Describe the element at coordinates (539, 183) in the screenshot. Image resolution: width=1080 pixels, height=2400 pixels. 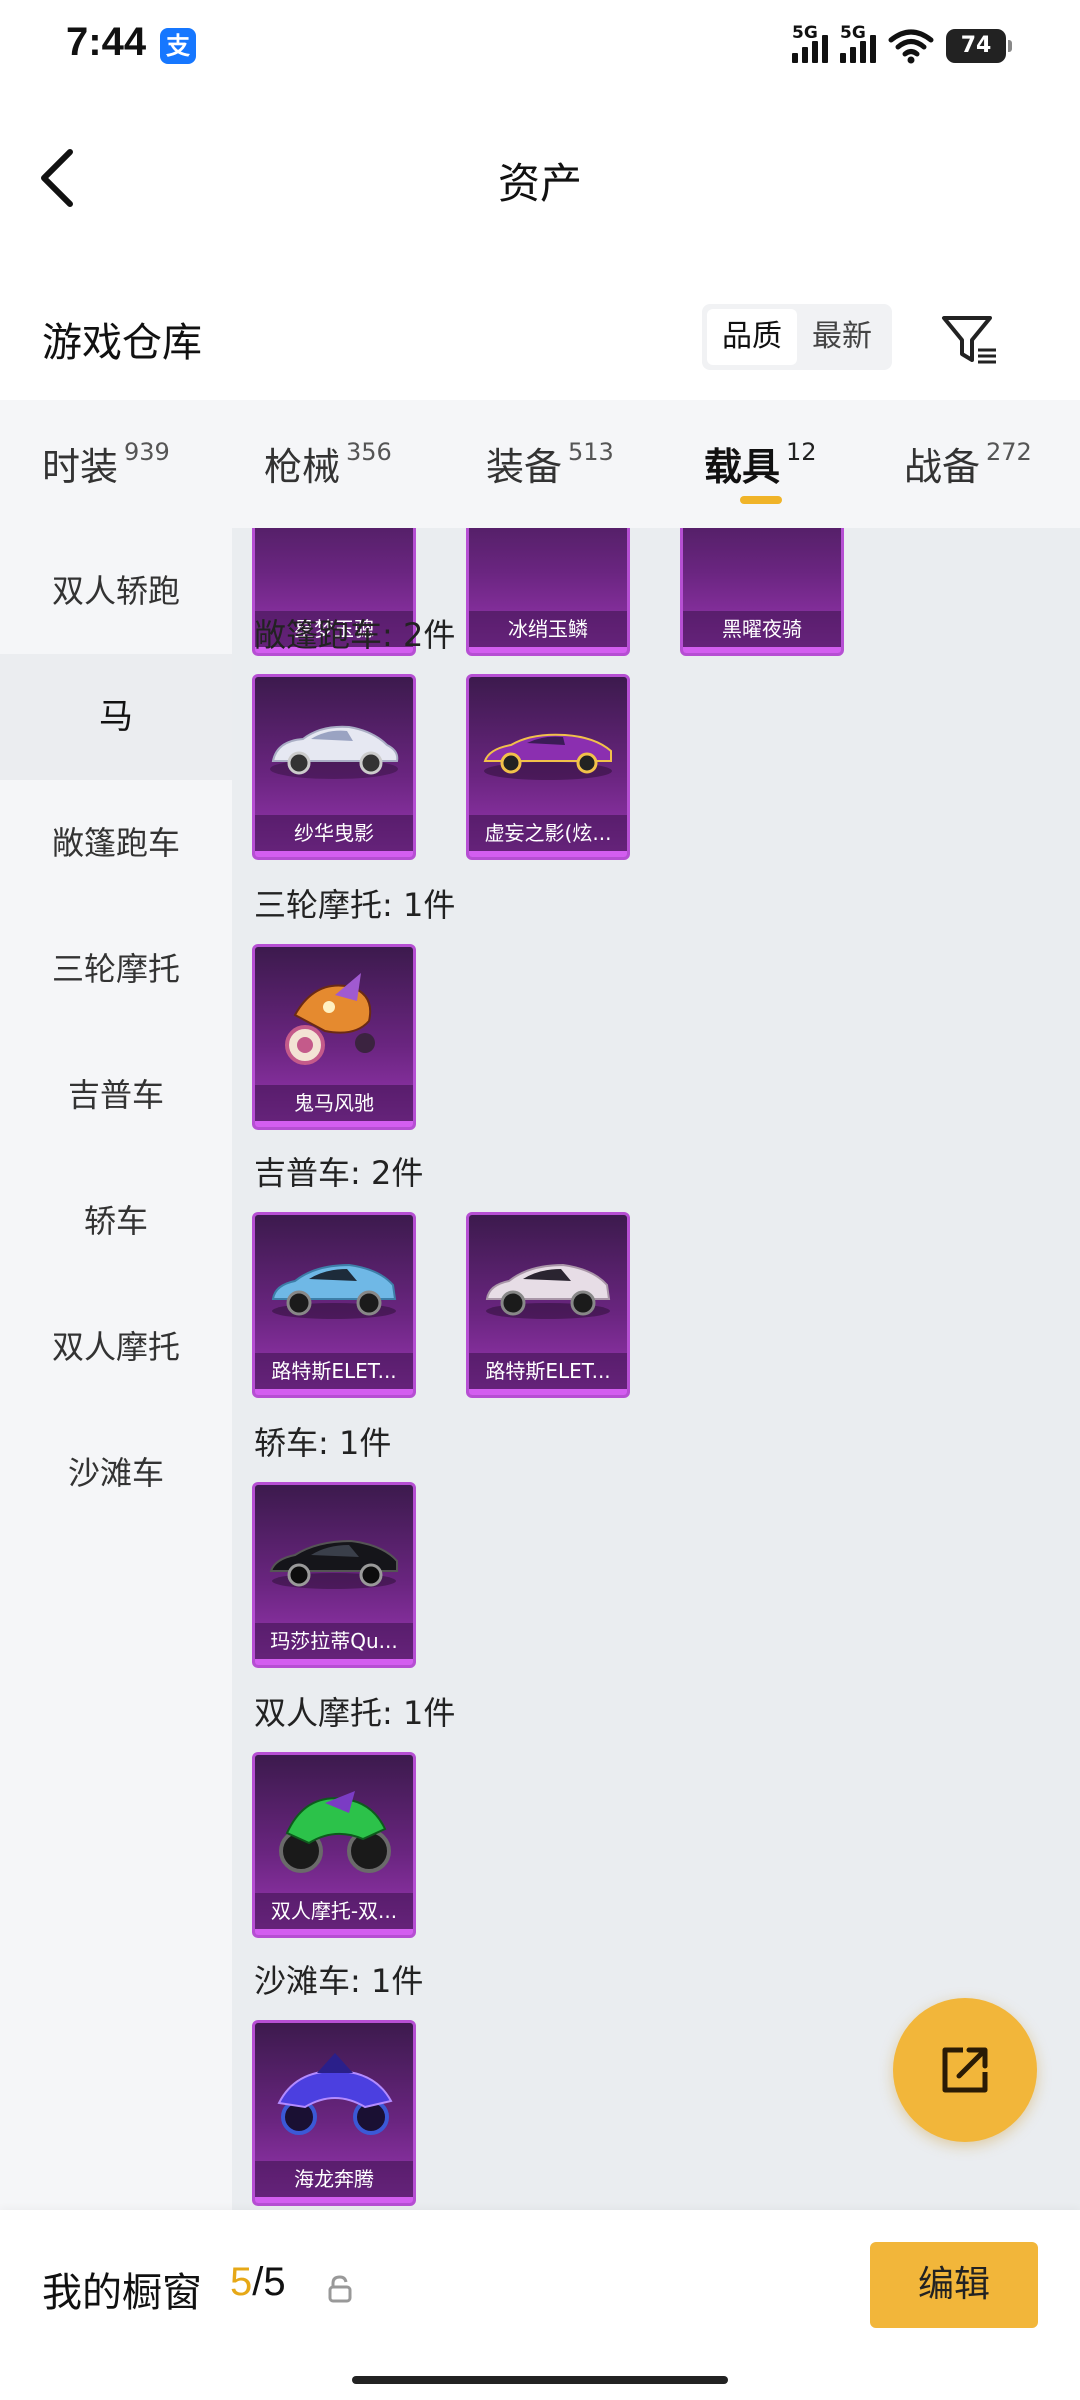
I see `page-title: 资产` at that location.